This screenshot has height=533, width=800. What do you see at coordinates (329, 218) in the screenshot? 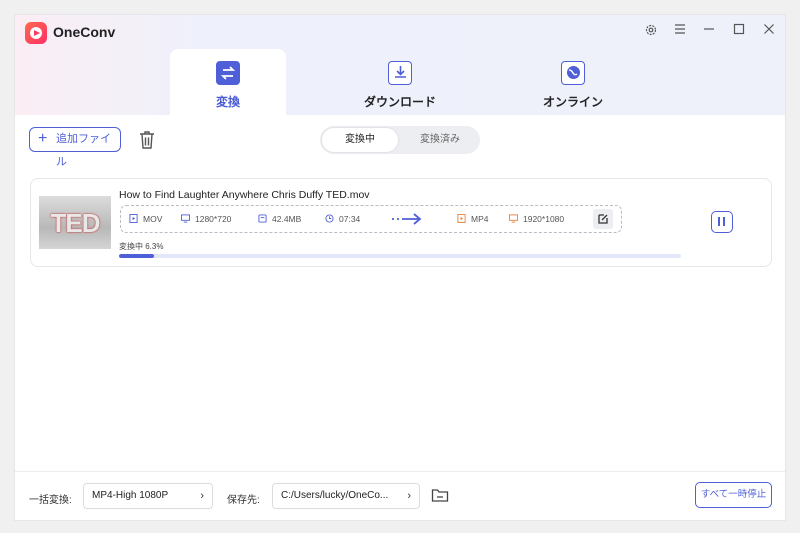
I see `clock-icon` at bounding box center [329, 218].